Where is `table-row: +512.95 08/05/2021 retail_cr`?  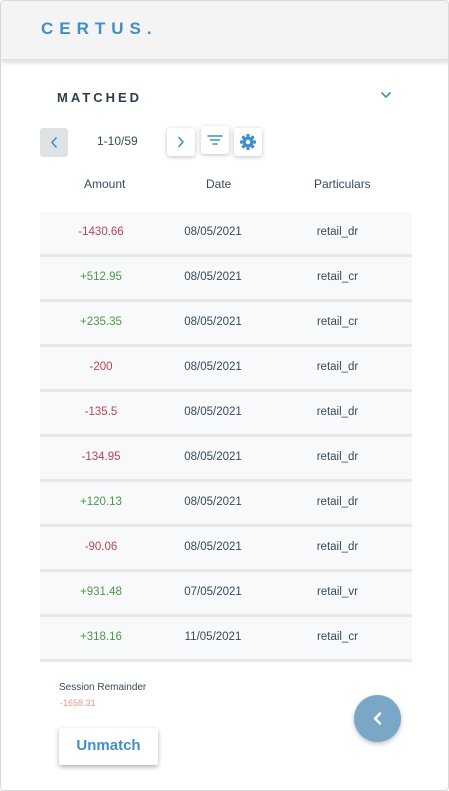 table-row: +512.95 08/05/2021 retail_cr is located at coordinates (226, 279).